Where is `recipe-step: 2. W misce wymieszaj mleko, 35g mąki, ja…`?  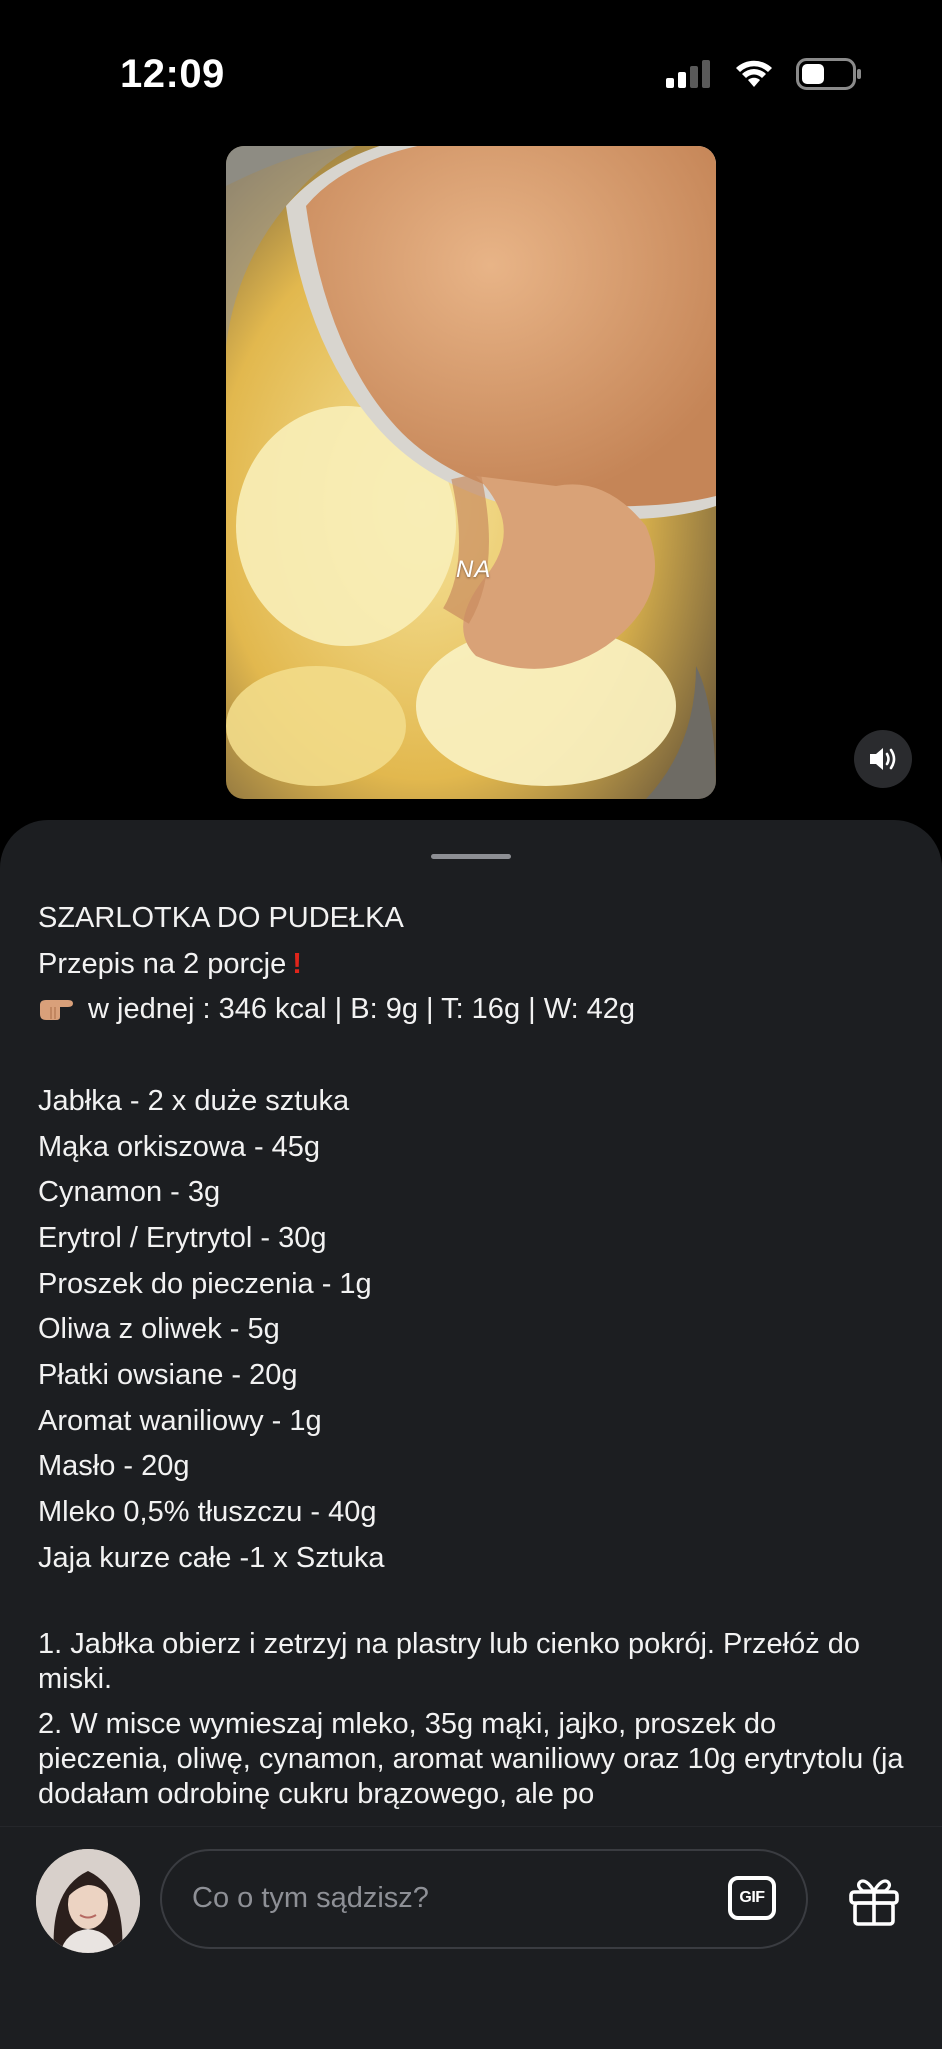
recipe-step: 2. W misce wymieszaj mleko, 35g mąki, ja… is located at coordinates (471, 1759).